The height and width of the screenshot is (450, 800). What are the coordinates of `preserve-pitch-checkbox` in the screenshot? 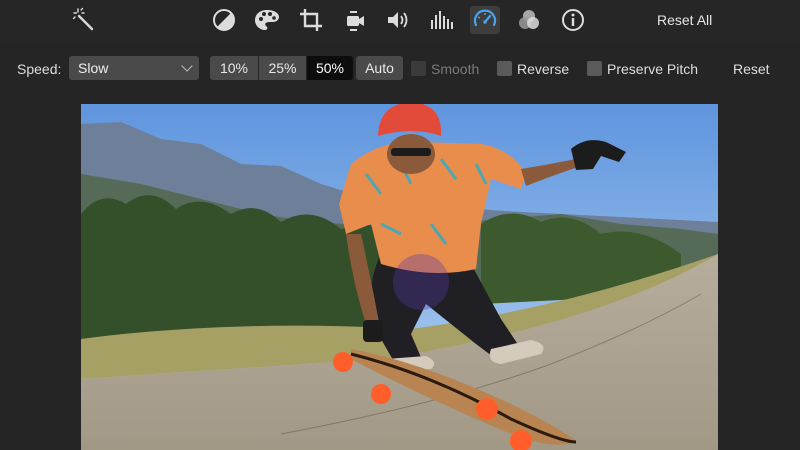 It's located at (594, 68).